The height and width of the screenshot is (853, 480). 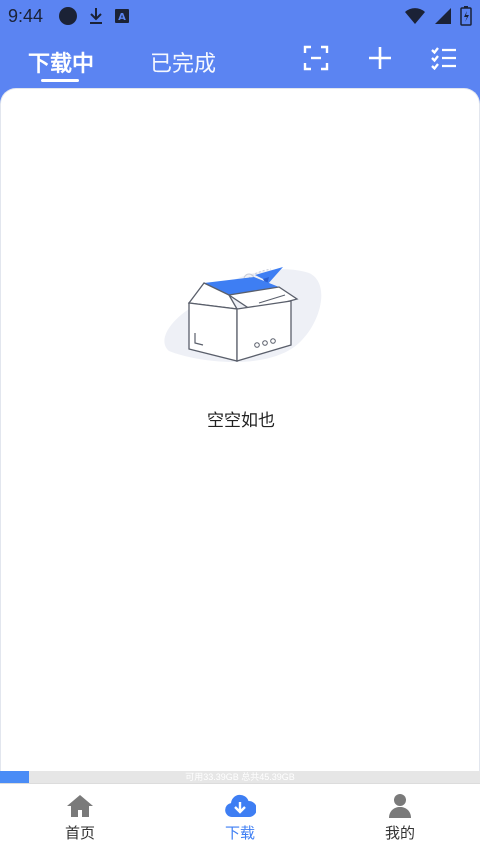 I want to click on download-icon, so click(x=96, y=18).